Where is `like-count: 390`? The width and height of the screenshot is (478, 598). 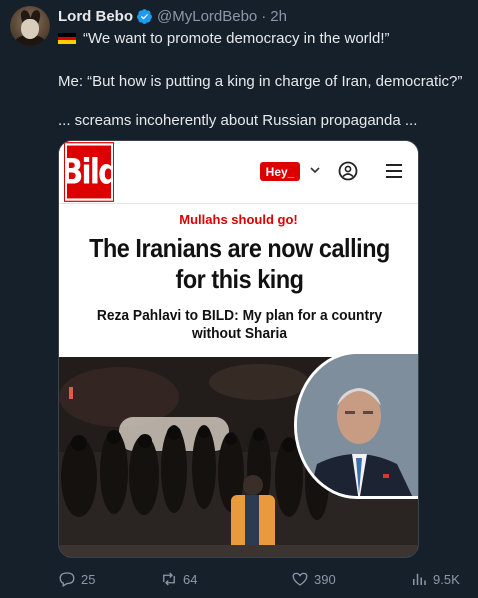 like-count: 390 is located at coordinates (325, 579).